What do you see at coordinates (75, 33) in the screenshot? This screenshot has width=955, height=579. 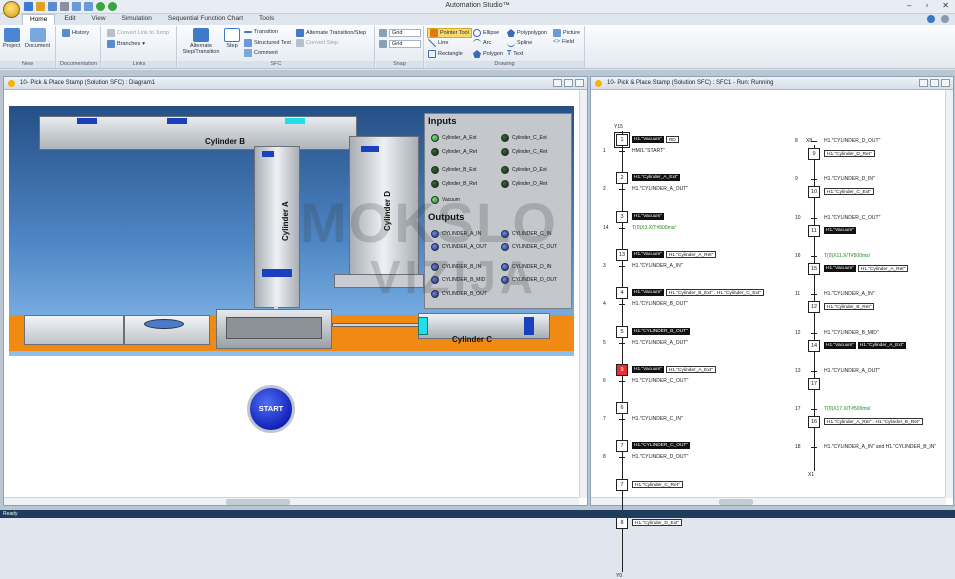 I see `history-button: History` at bounding box center [75, 33].